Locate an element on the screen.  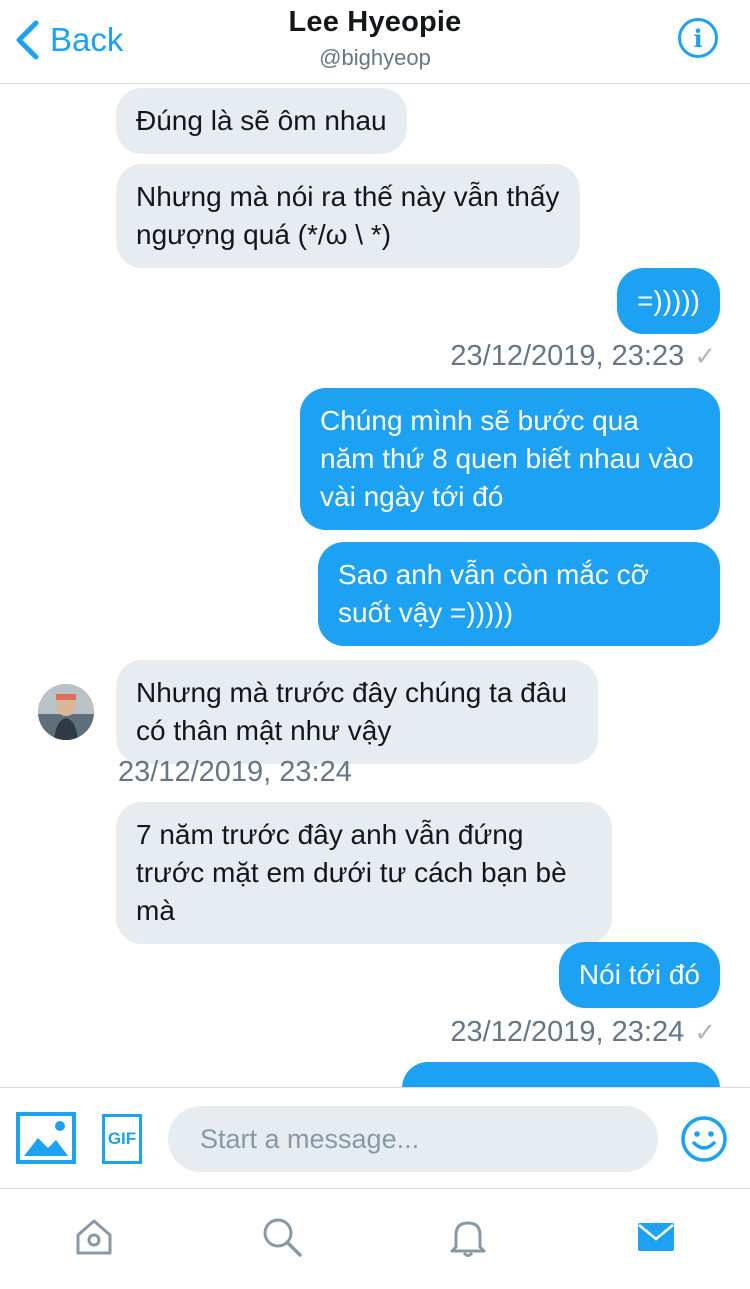
user-handle: @bighyeop is located at coordinates (375, 57).